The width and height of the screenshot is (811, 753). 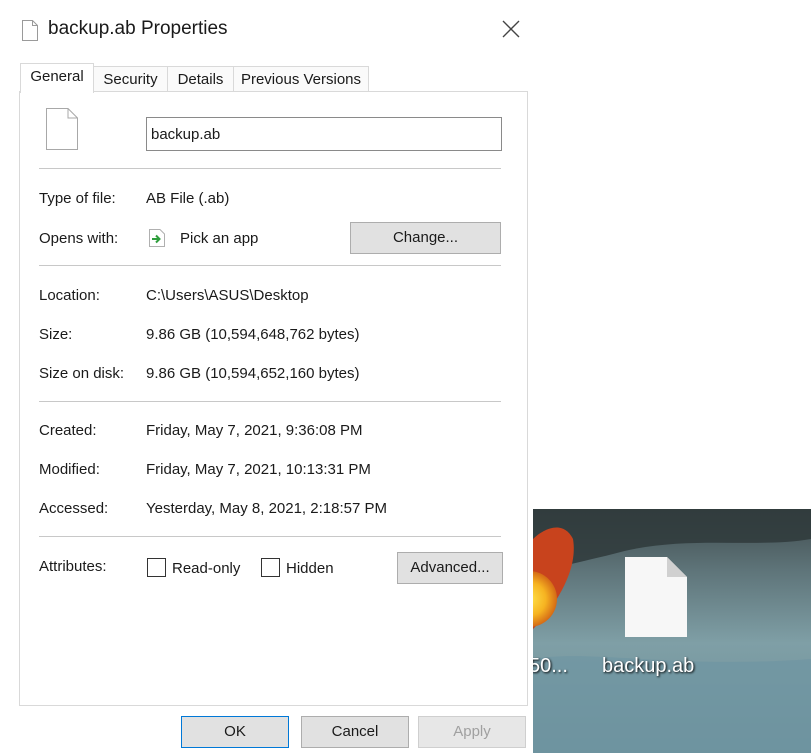 What do you see at coordinates (310, 568) in the screenshot?
I see `hidden-label: Hidden` at bounding box center [310, 568].